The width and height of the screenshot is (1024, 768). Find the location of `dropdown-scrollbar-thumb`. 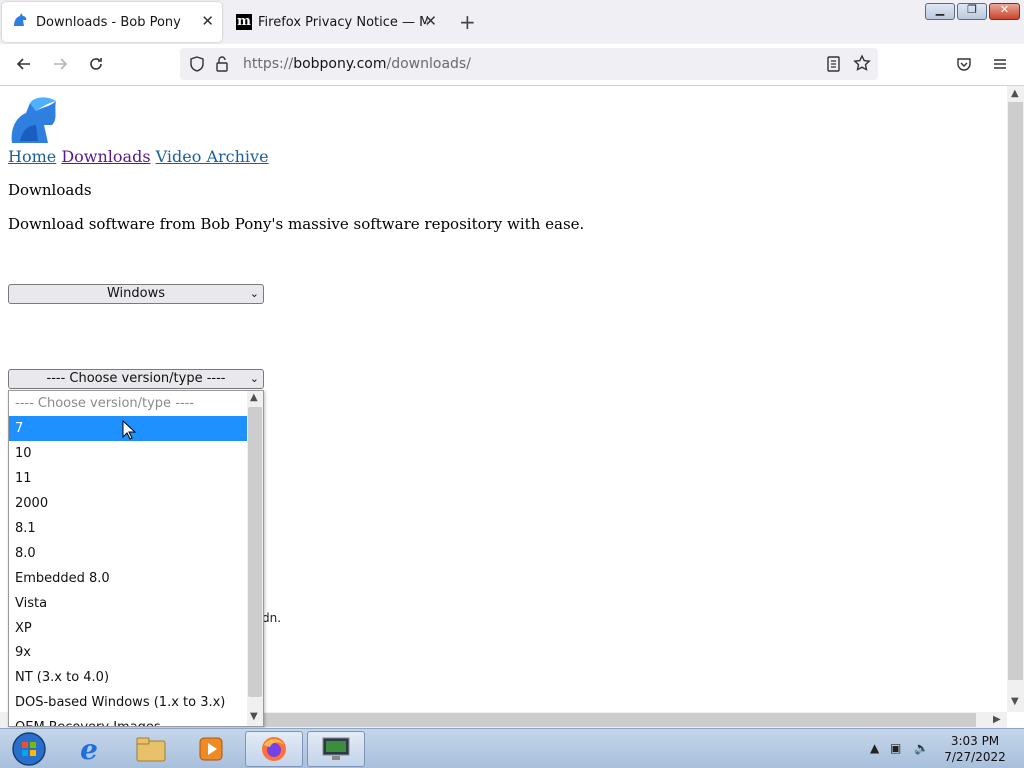

dropdown-scrollbar-thumb is located at coordinates (255, 552).